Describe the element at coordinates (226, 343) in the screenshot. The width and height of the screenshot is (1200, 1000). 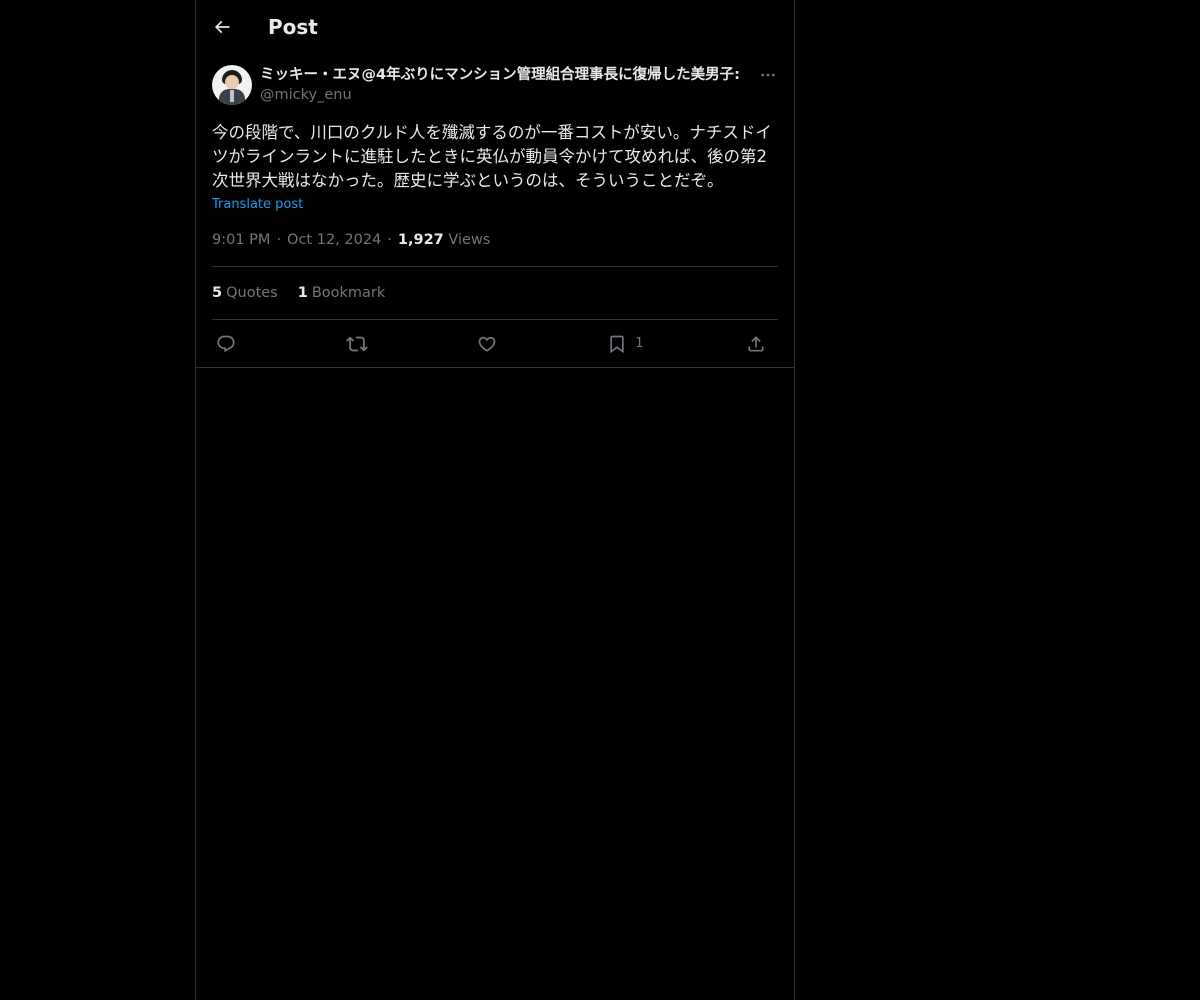
I see `reply-icon` at that location.